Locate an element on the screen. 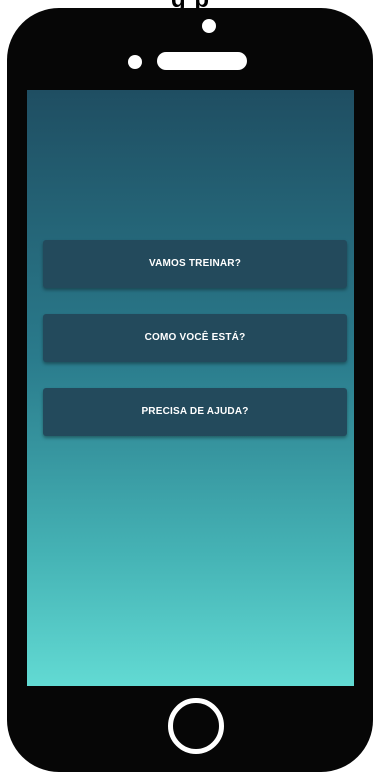 The width and height of the screenshot is (381, 775). precisa-de-ajuda-button: PRECISA DE AJUDA? is located at coordinates (195, 412).